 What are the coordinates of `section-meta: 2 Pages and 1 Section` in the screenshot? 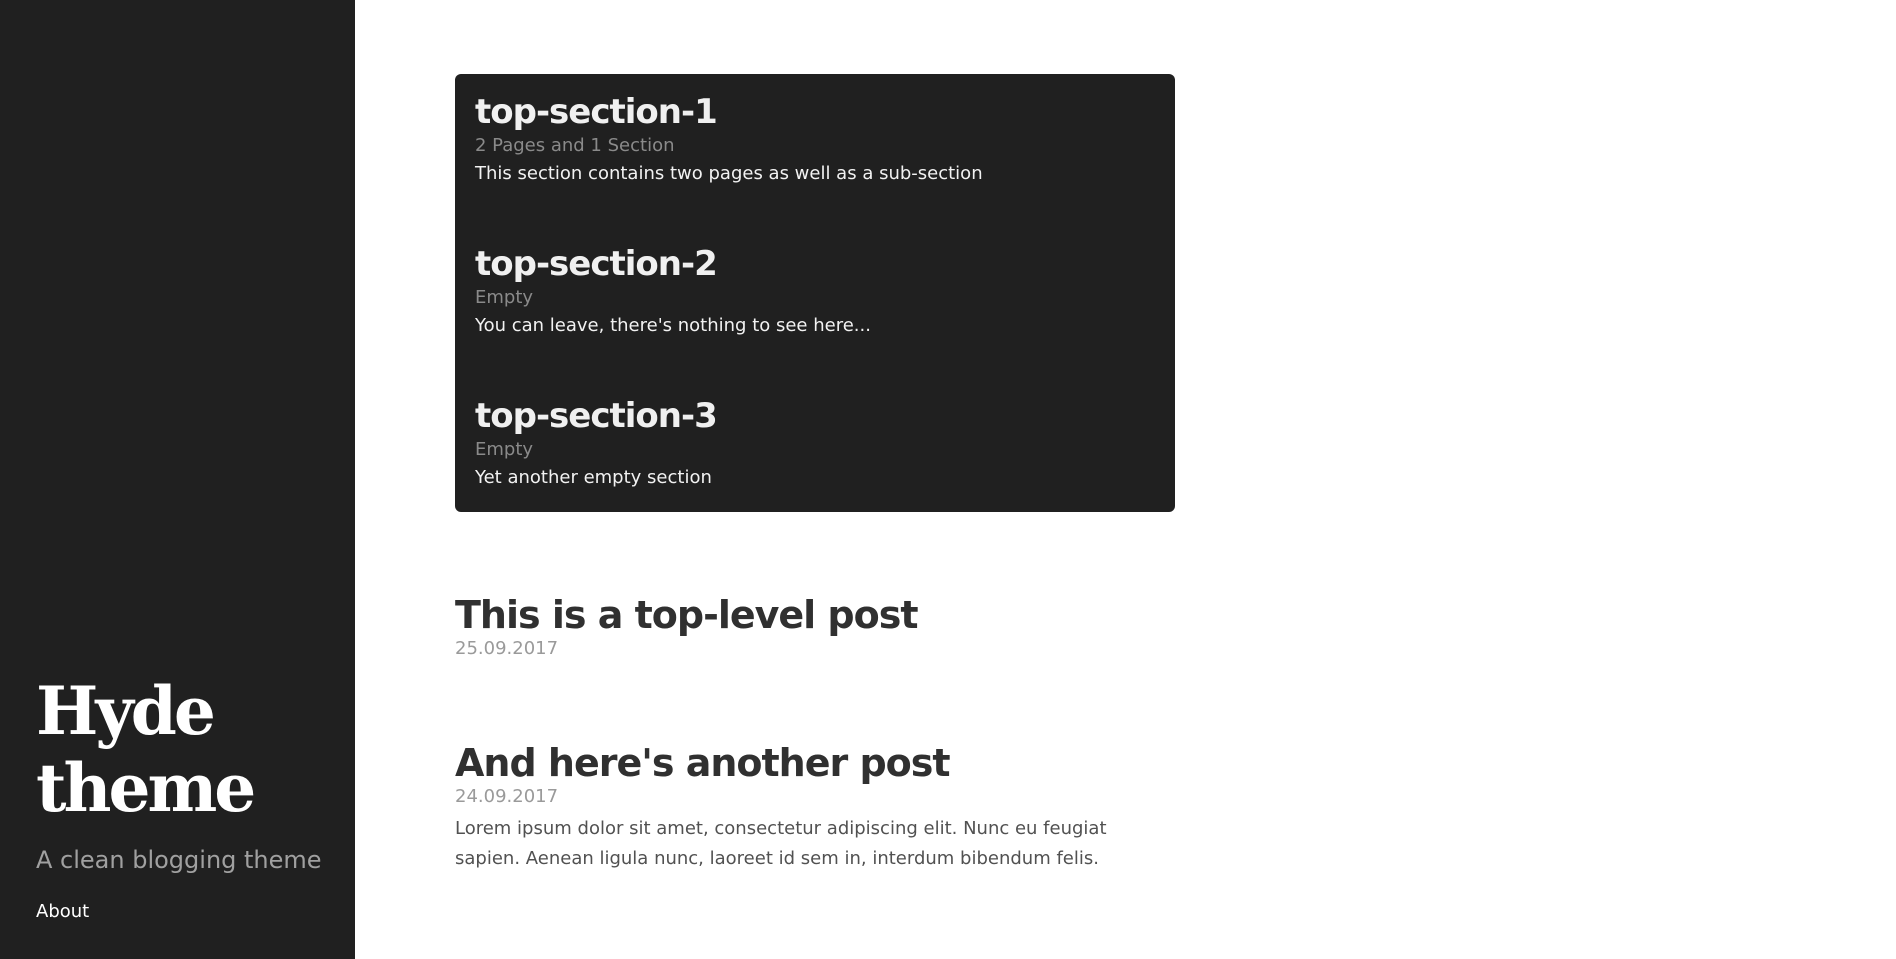 It's located at (575, 145).